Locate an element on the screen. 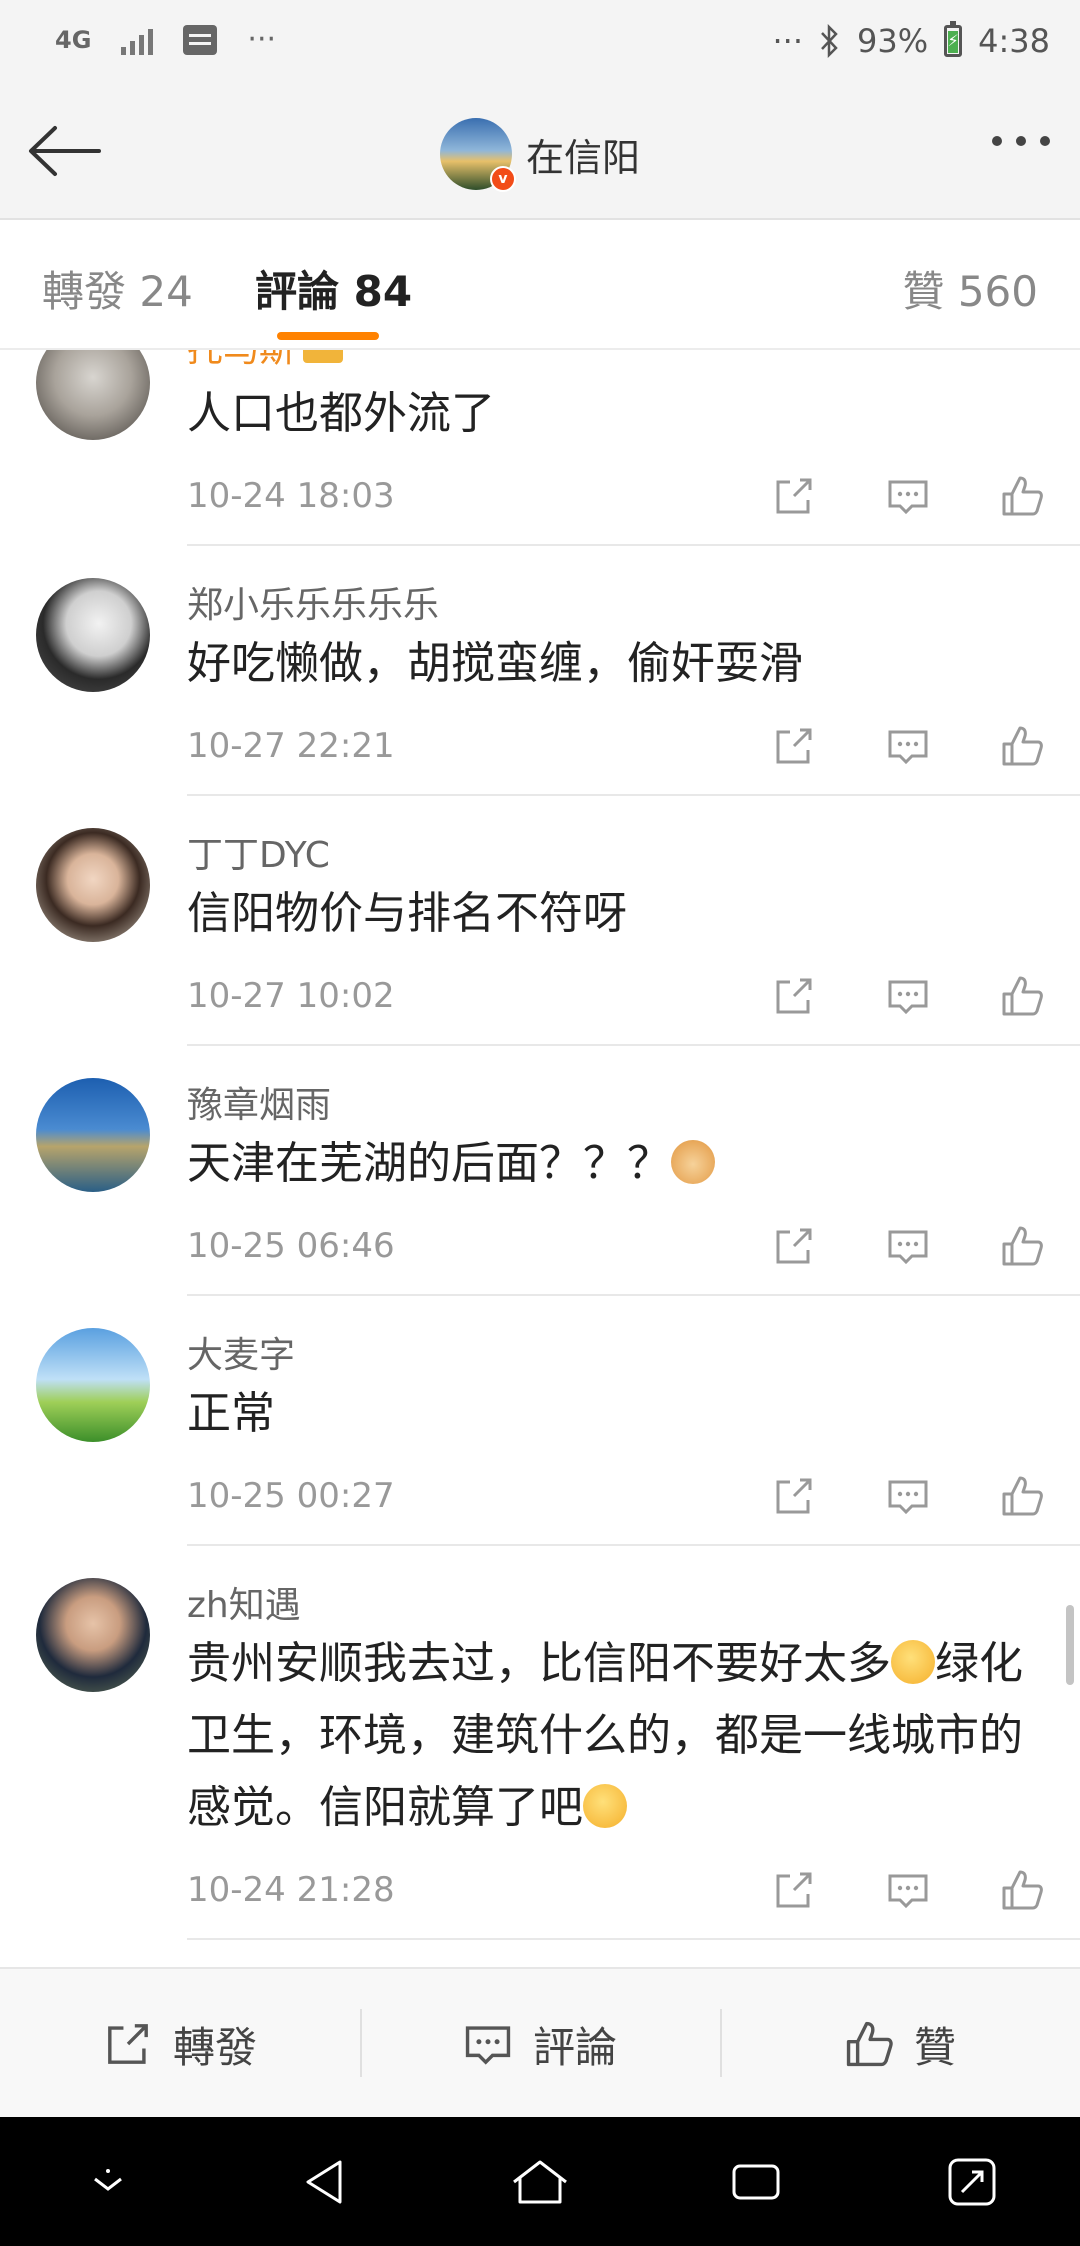 The image size is (1080, 2246). comment-button: 評論 is located at coordinates (540, 2044).